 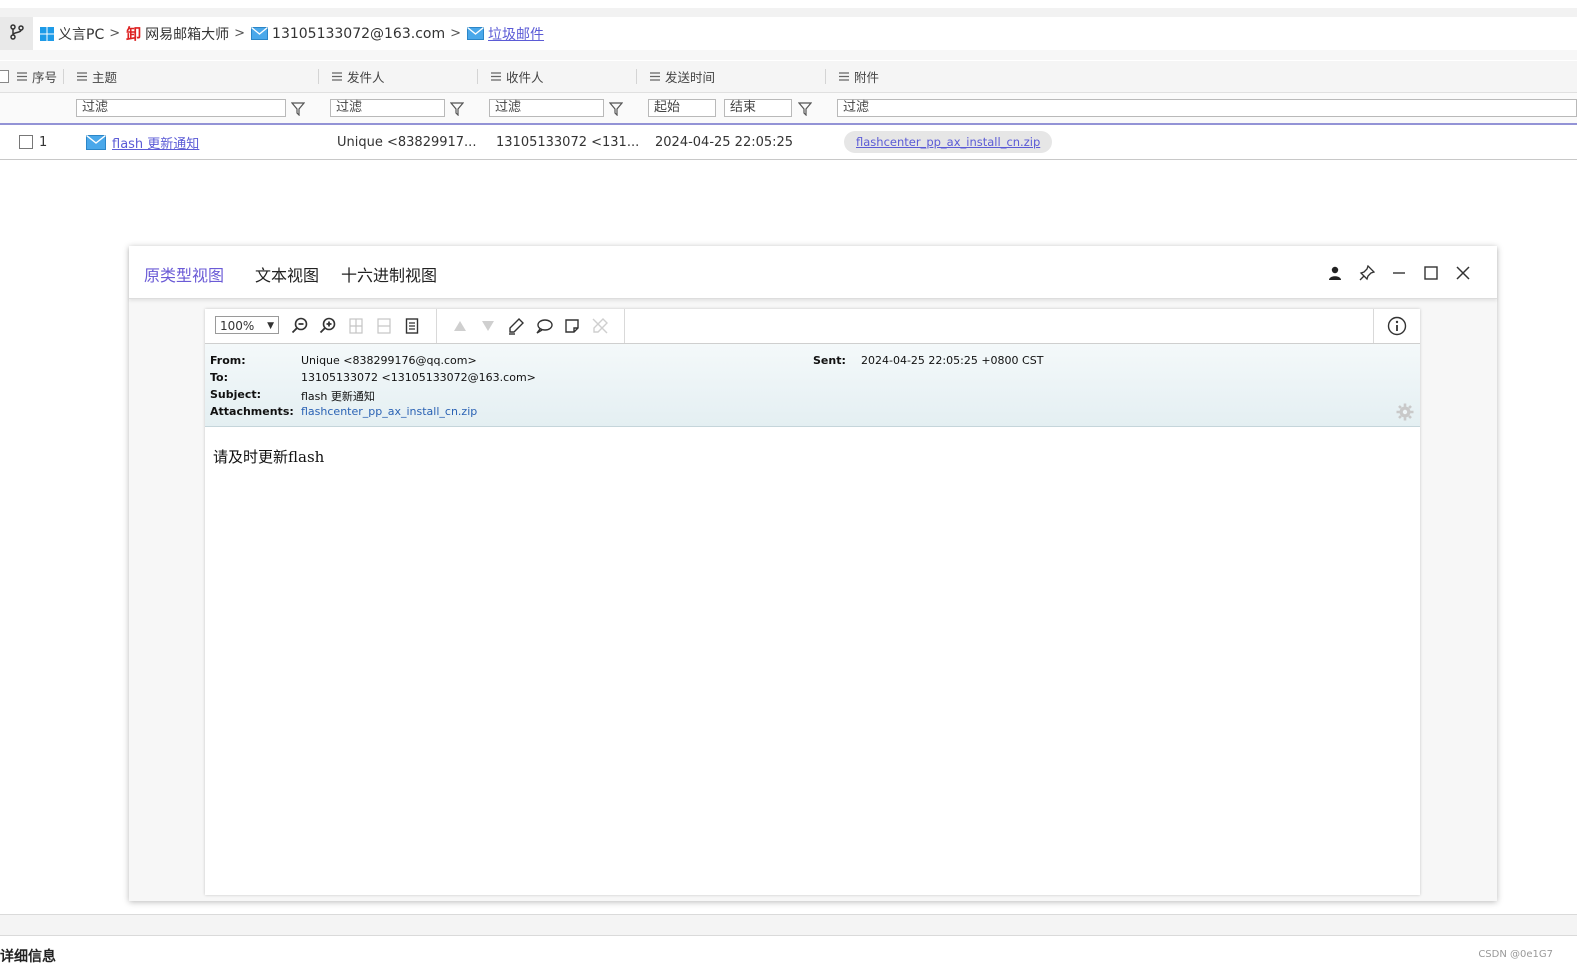 What do you see at coordinates (389, 411) in the screenshot?
I see `attachment-file-link: flashcenter_pp_ax_install_cn.zip` at bounding box center [389, 411].